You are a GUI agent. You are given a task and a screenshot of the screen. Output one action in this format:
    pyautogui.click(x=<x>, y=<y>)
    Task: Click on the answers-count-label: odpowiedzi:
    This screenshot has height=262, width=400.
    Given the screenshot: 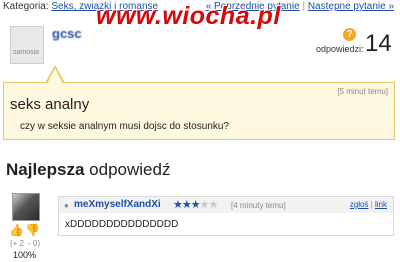 What is the action you would take?
    pyautogui.click(x=340, y=49)
    